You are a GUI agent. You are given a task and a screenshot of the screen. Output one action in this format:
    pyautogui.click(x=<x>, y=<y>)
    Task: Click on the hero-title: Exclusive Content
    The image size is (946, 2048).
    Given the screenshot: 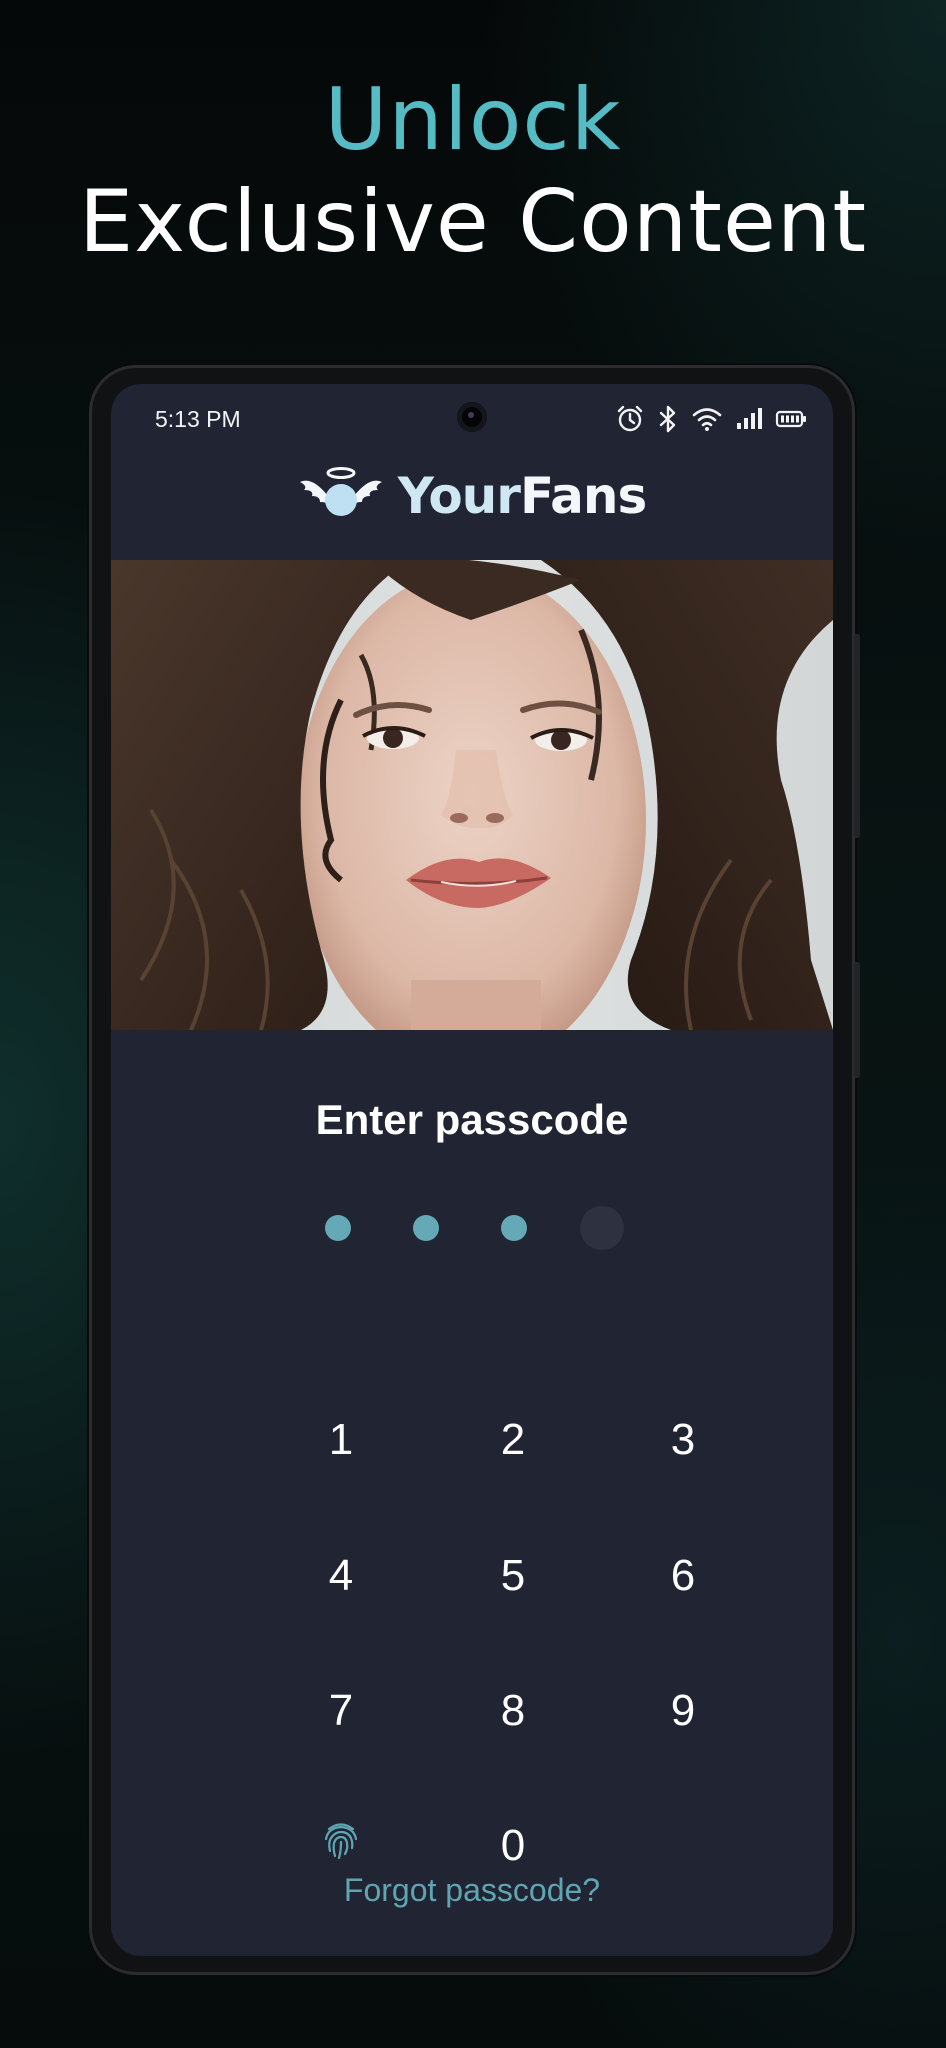 What is the action you would take?
    pyautogui.click(x=473, y=222)
    